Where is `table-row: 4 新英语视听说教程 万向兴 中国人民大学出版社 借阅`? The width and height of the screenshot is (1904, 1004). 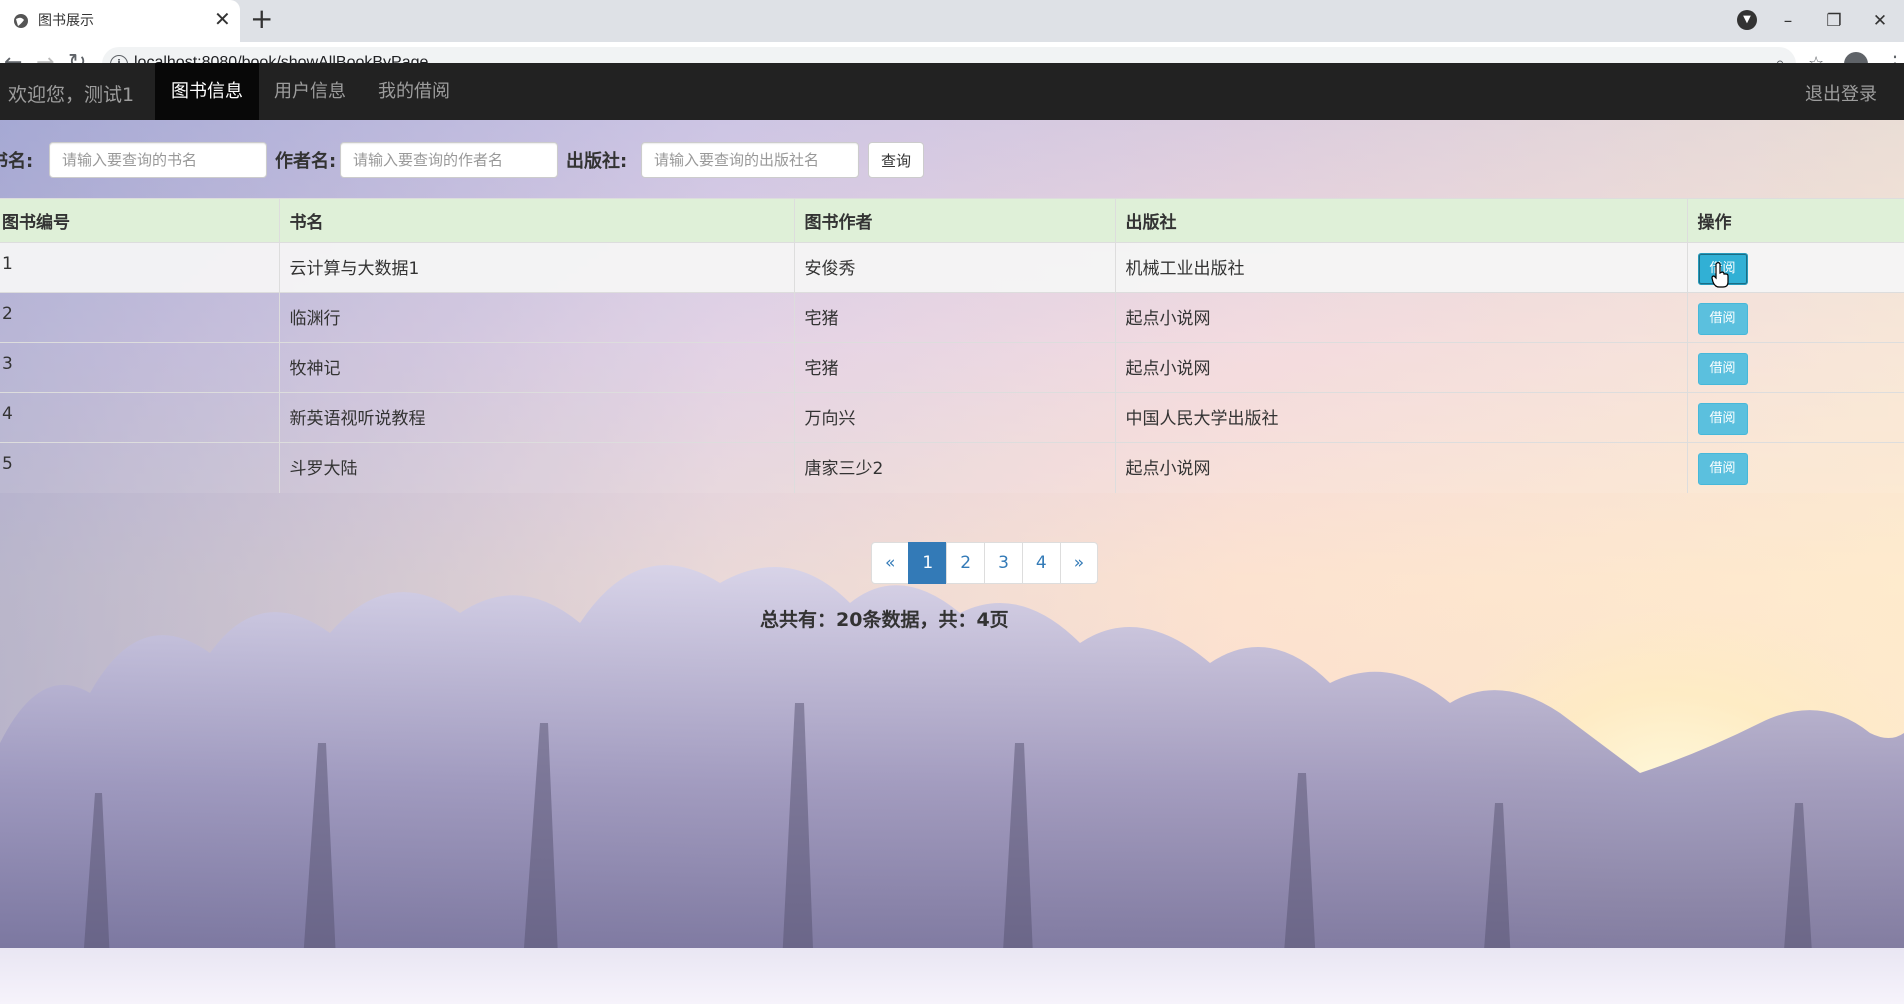
table-row: 4 新英语视听说教程 万向兴 中国人民大学出版社 借阅 is located at coordinates (952, 417).